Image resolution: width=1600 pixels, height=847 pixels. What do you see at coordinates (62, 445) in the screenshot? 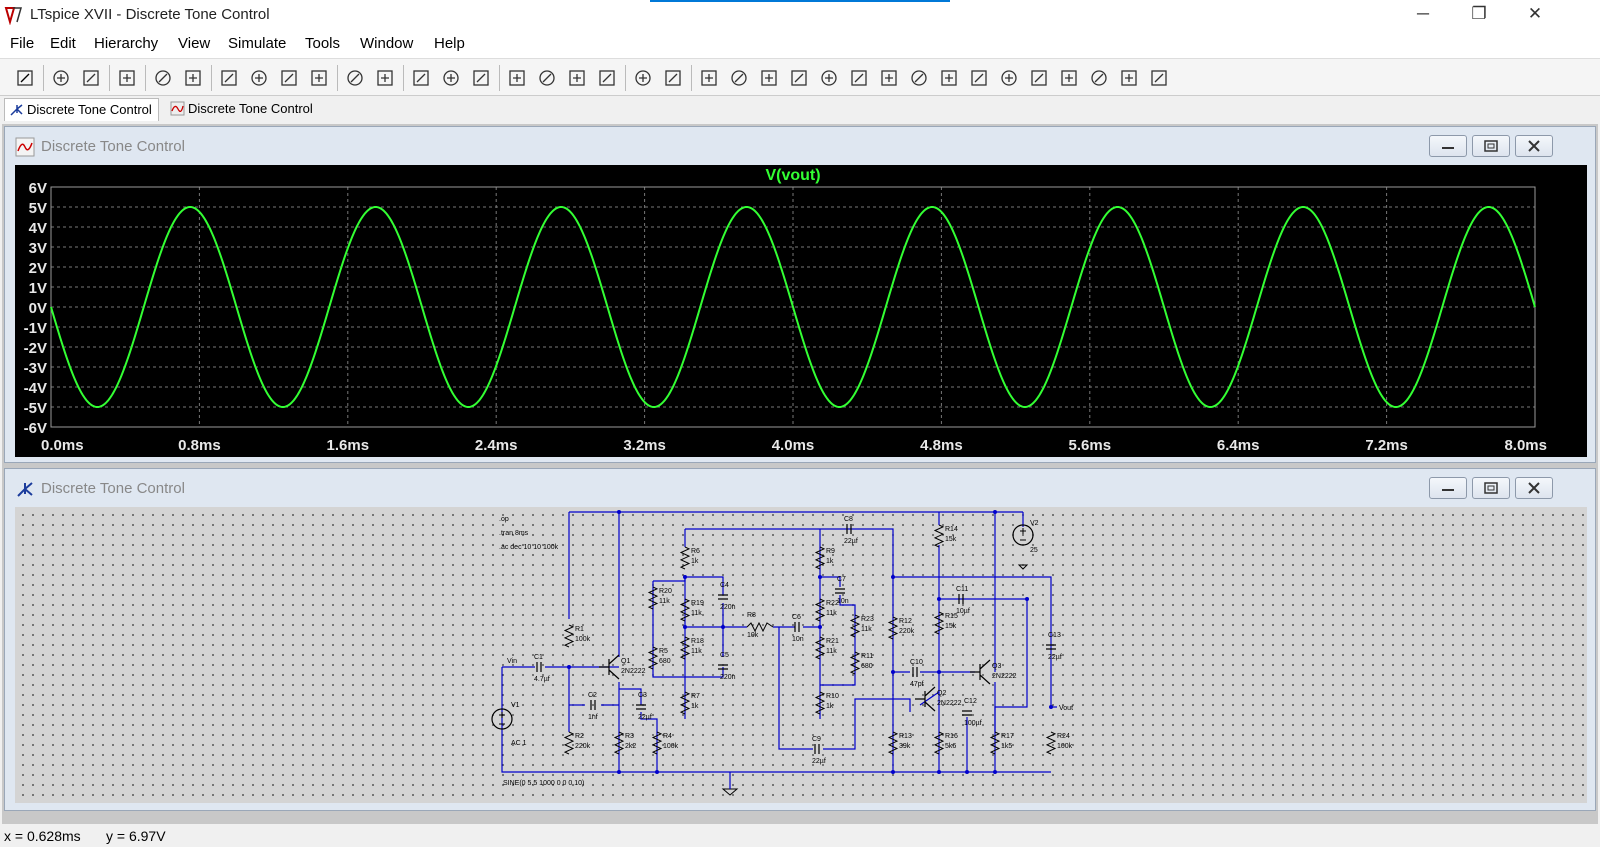
I see `x-tick-label: 0.0ms` at bounding box center [62, 445].